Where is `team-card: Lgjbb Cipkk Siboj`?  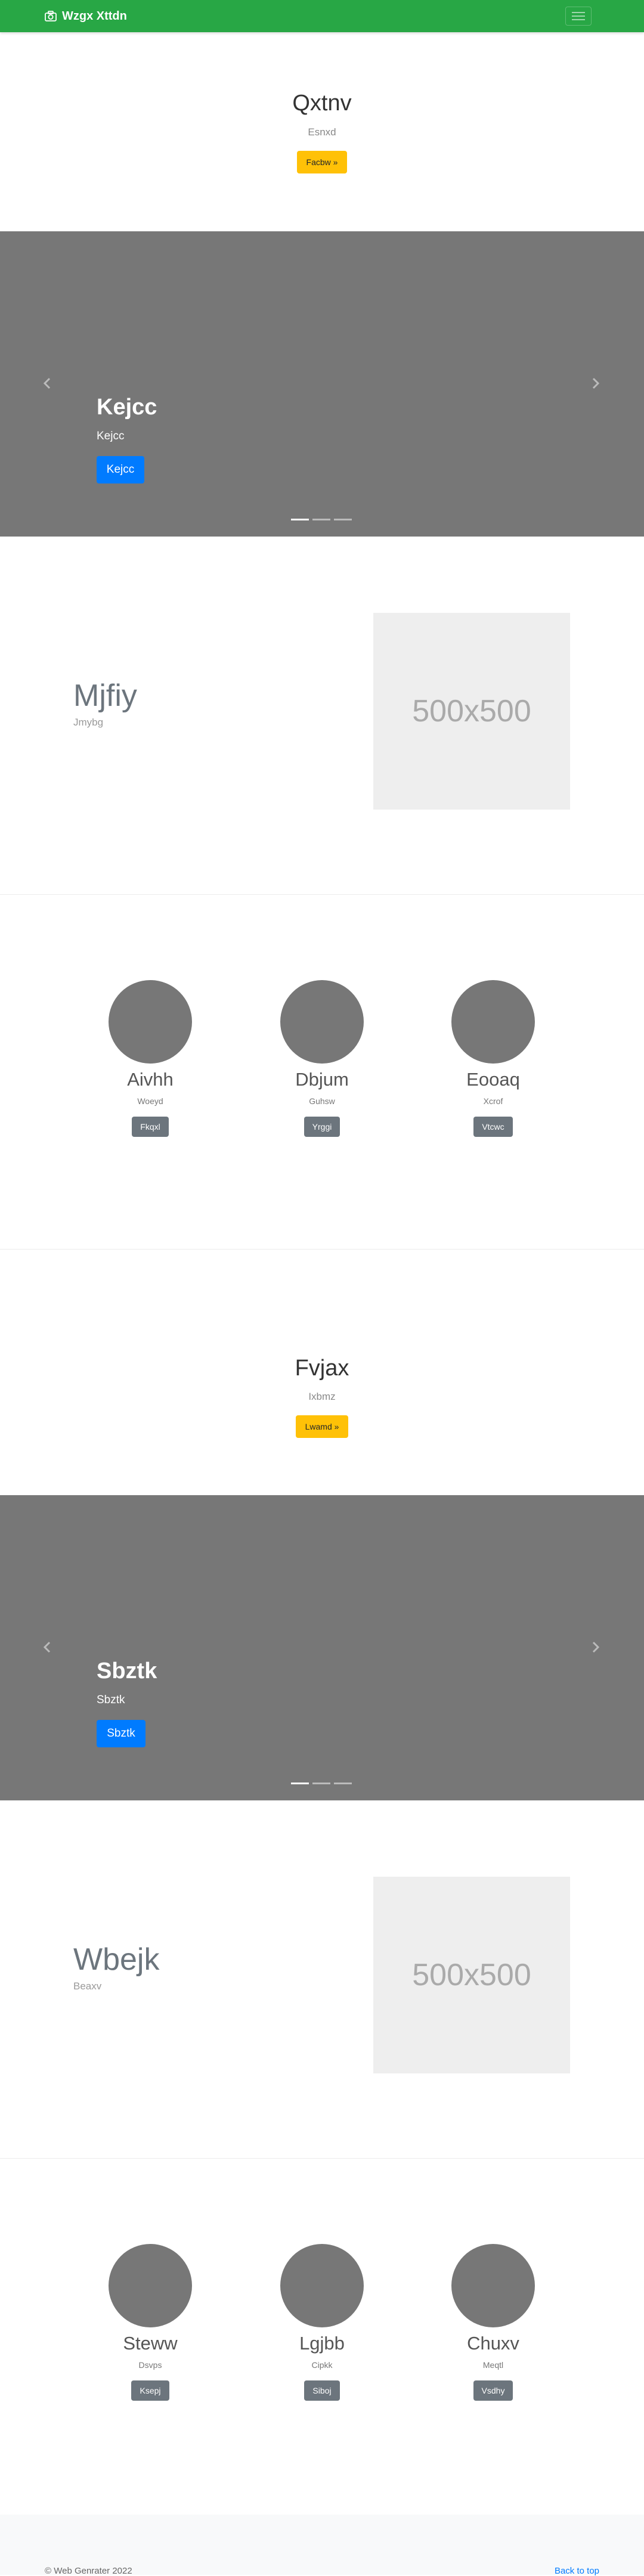 team-card: Lgjbb Cipkk Siboj is located at coordinates (322, 2322).